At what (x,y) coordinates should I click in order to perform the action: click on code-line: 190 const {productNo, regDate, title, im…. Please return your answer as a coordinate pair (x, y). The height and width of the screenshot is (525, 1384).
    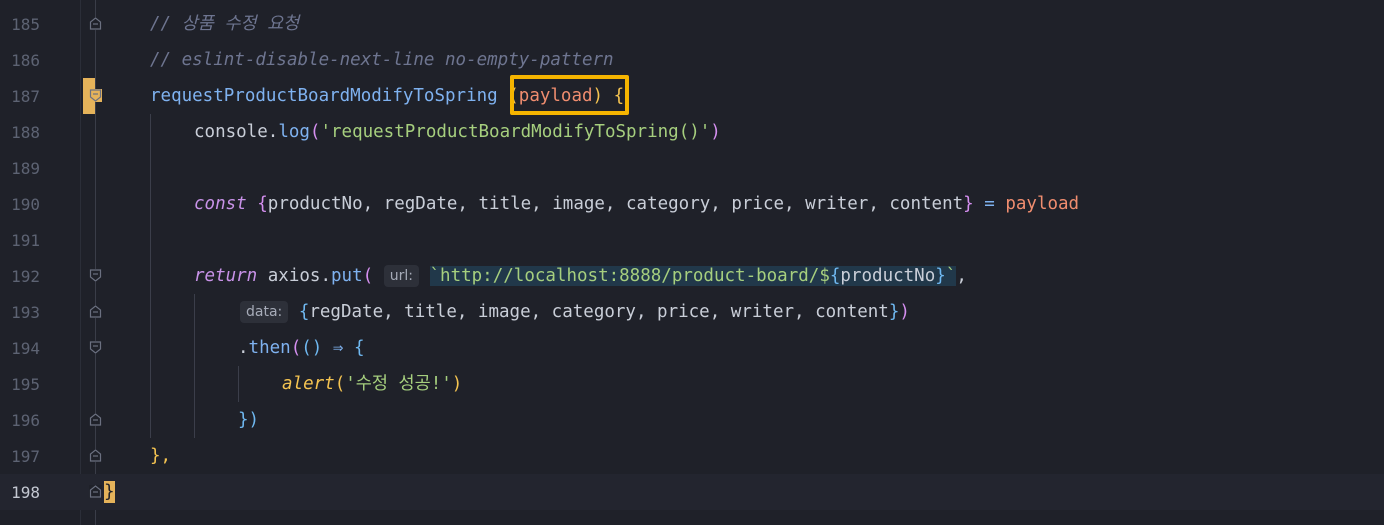
    Looking at the image, I should click on (692, 204).